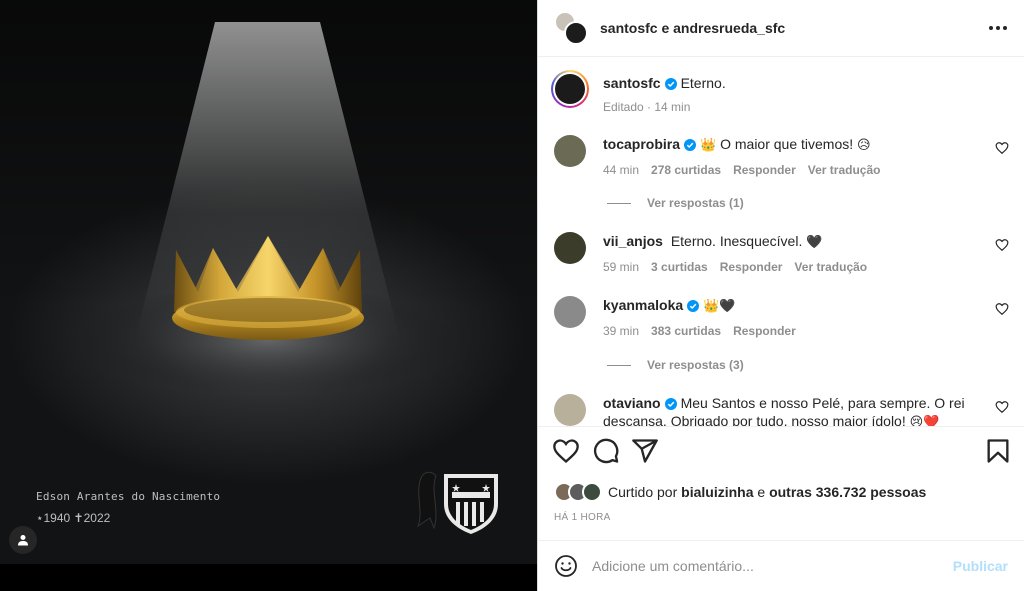 The image size is (1024, 591). I want to click on comment-likes: 3 curtidas, so click(679, 267).